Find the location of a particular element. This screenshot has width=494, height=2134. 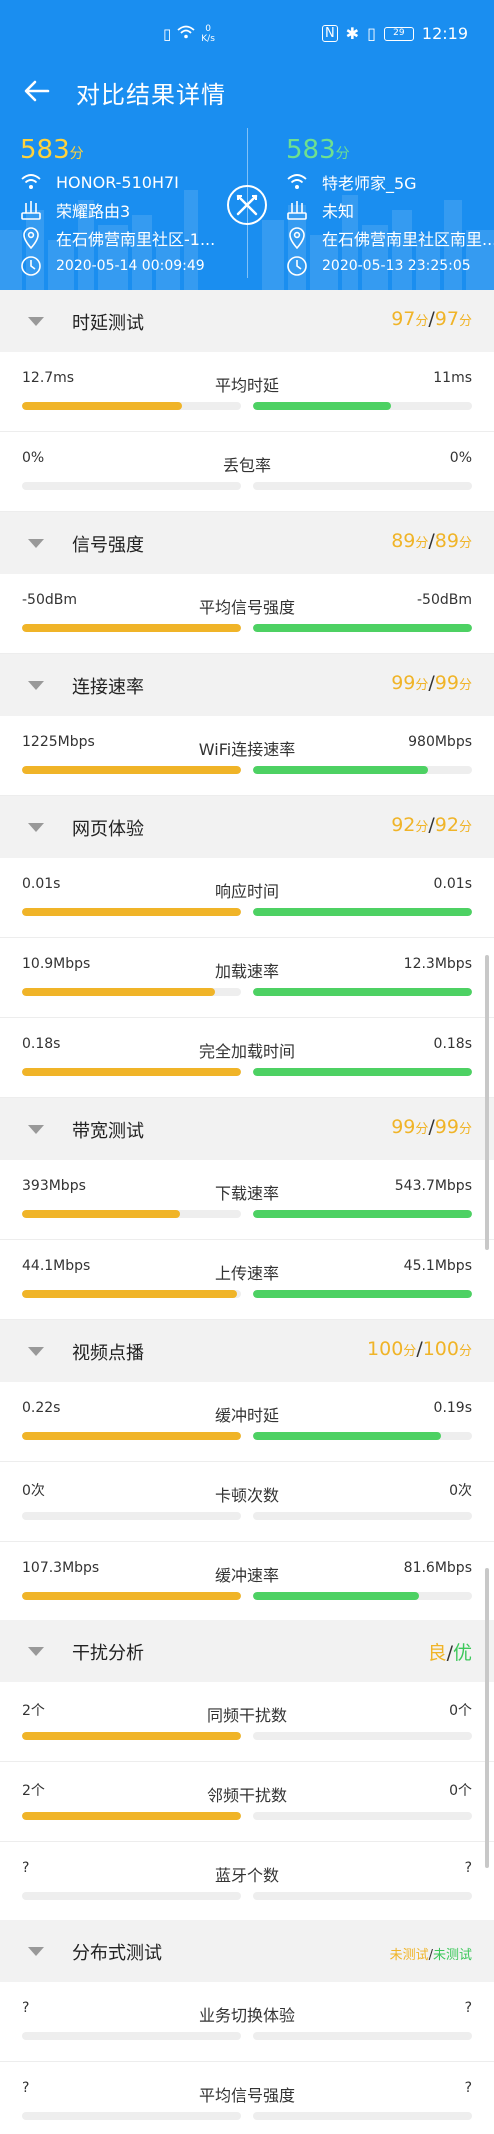

section-header-distributed: 分布式测试 未测试/未测试 is located at coordinates (247, 1951).